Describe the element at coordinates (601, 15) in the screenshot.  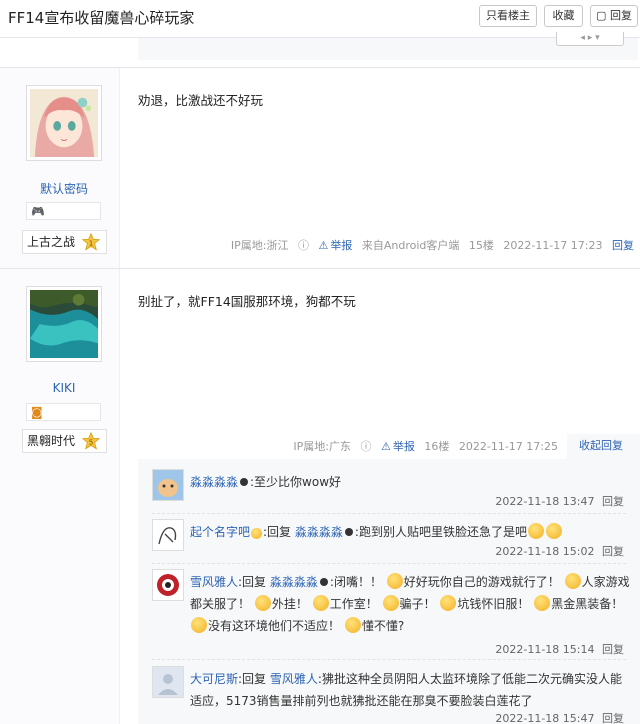
I see `comment-icon: ▢` at that location.